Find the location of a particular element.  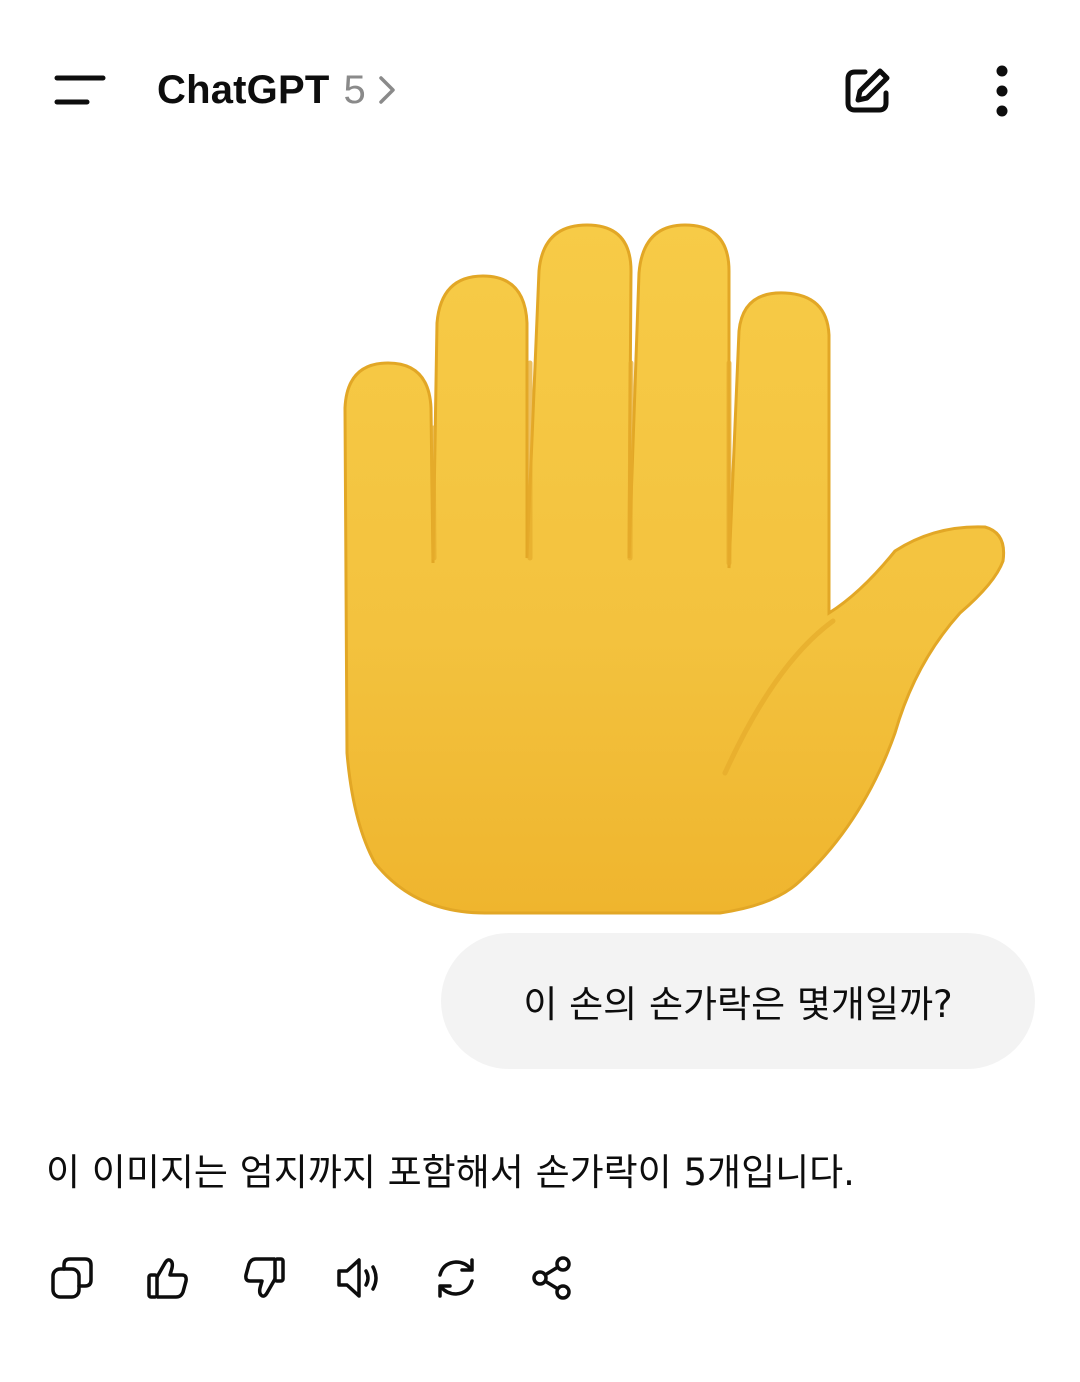

menu-icon is located at coordinates (80, 90).